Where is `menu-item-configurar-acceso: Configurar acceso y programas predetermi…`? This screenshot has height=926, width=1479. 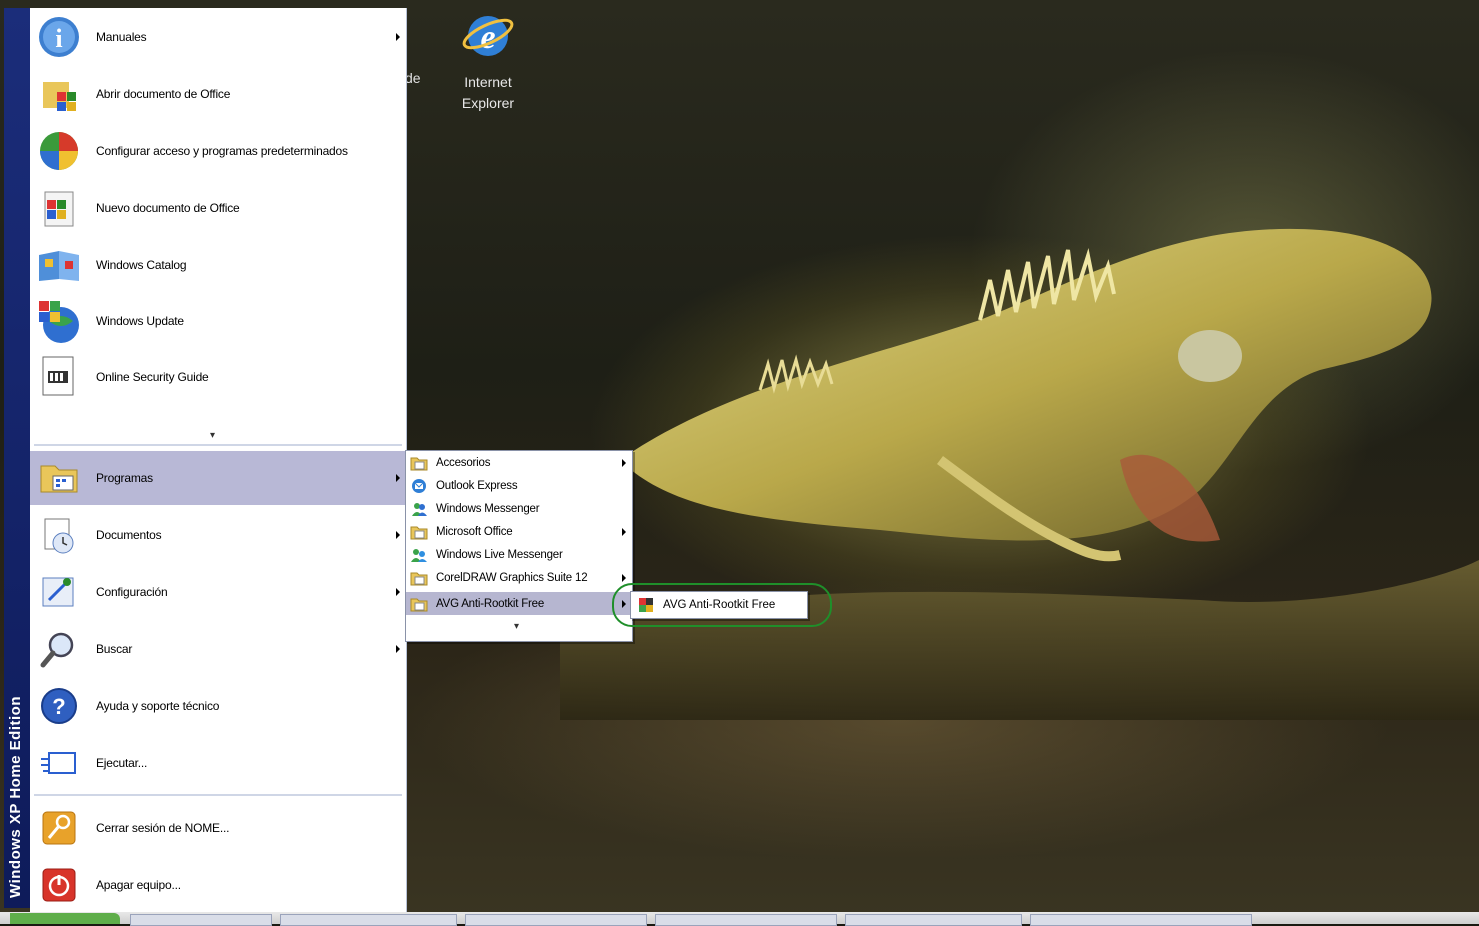 menu-item-configurar-acceso: Configurar acceso y programas predetermi… is located at coordinates (218, 151).